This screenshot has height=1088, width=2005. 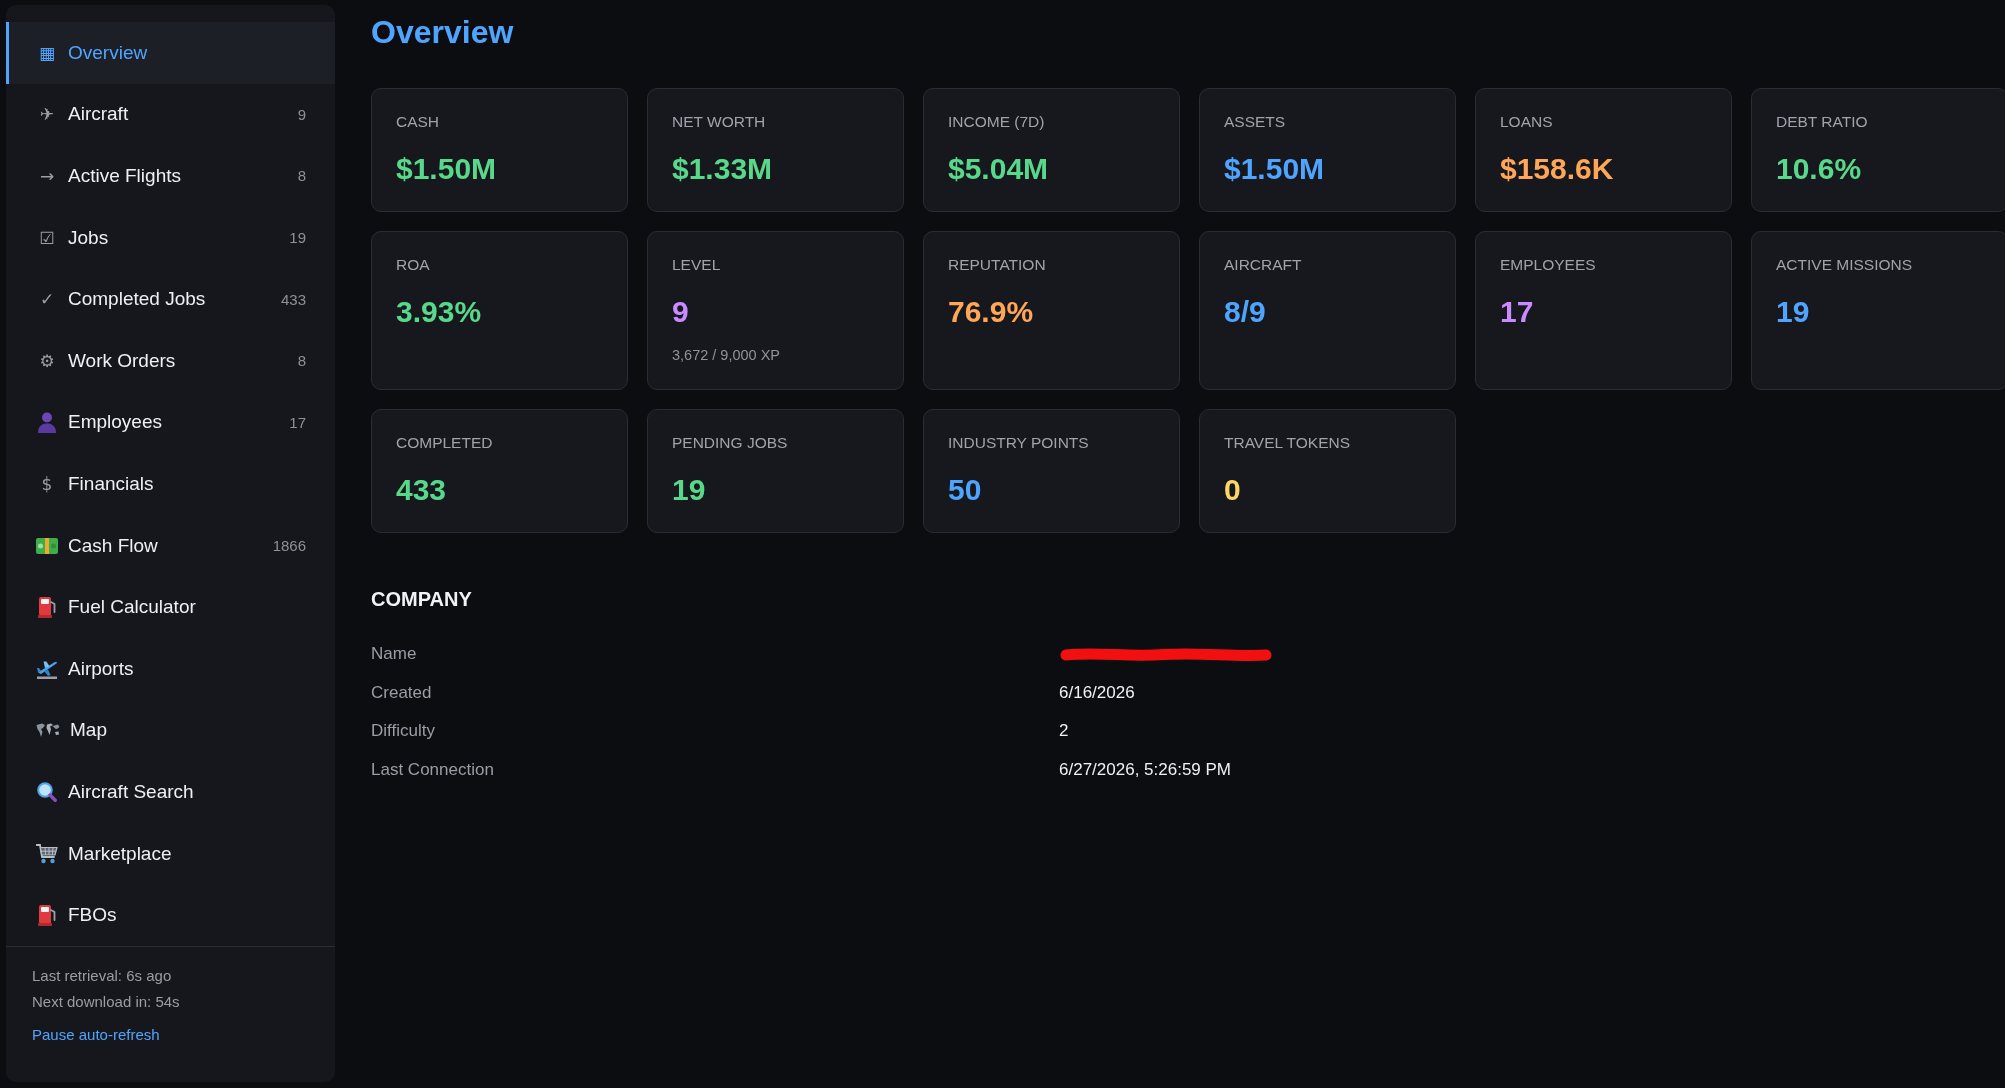 I want to click on stat-label: EMPLOYEES, so click(x=1548, y=265).